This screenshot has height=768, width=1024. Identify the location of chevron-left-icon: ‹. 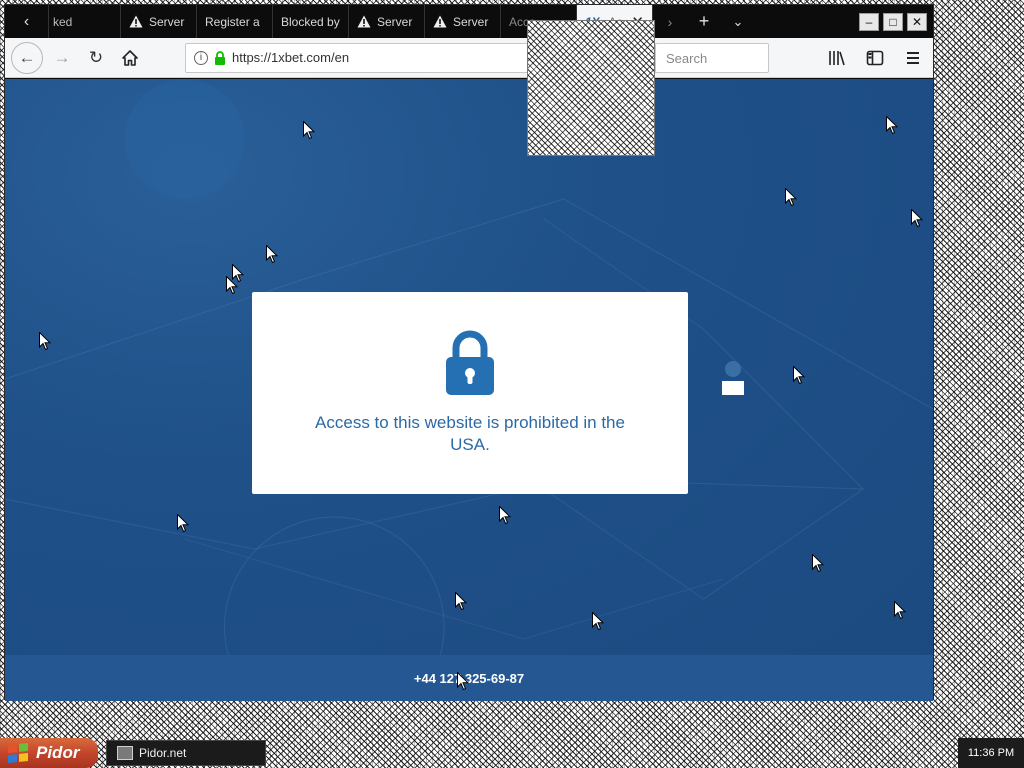
(26, 21).